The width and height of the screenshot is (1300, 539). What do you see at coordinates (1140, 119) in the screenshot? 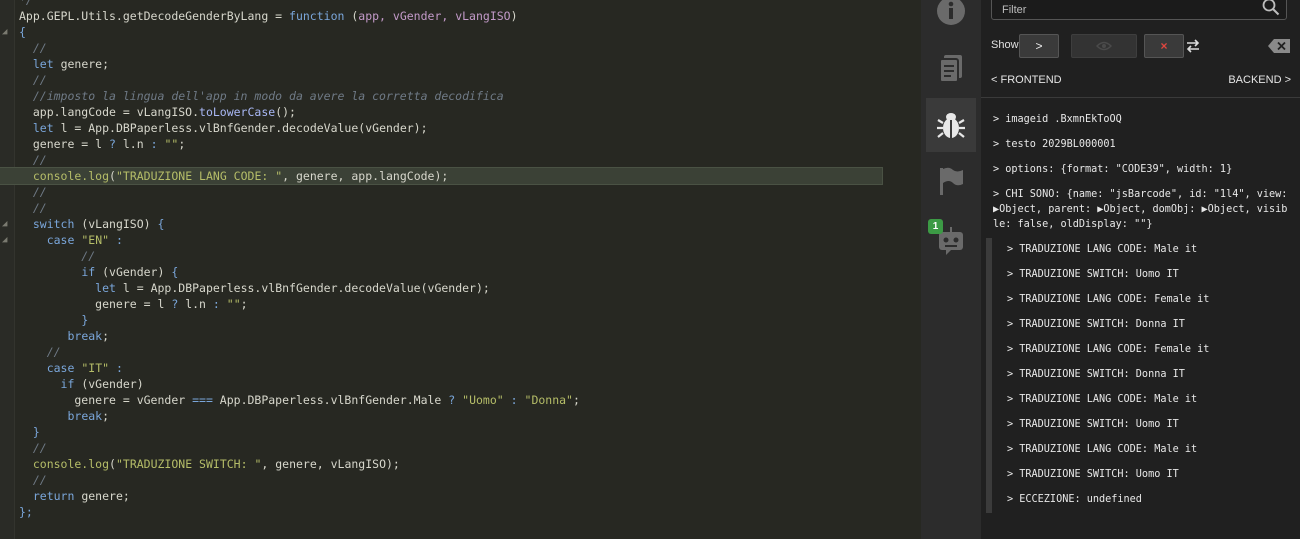
I see `log-entry: > imageid .BxmnEkToOQ` at bounding box center [1140, 119].